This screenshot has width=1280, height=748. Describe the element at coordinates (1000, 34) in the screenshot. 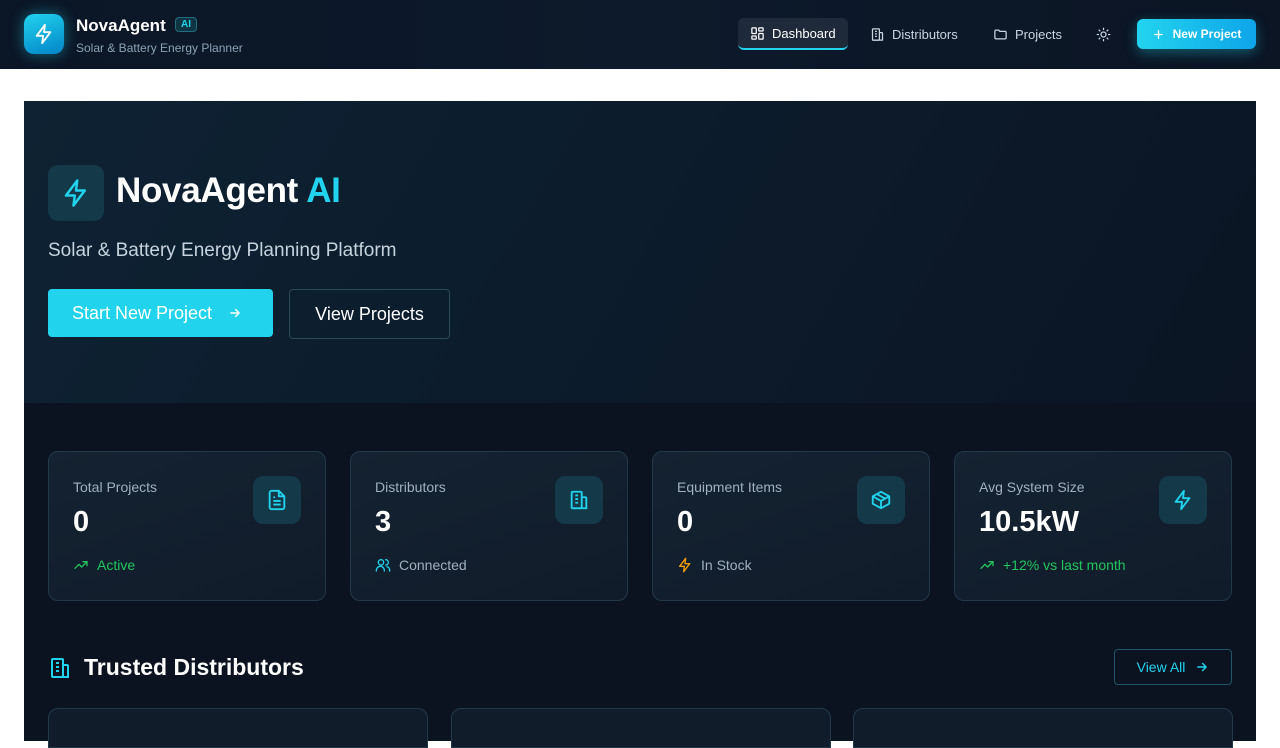

I see `folder-icon` at that location.